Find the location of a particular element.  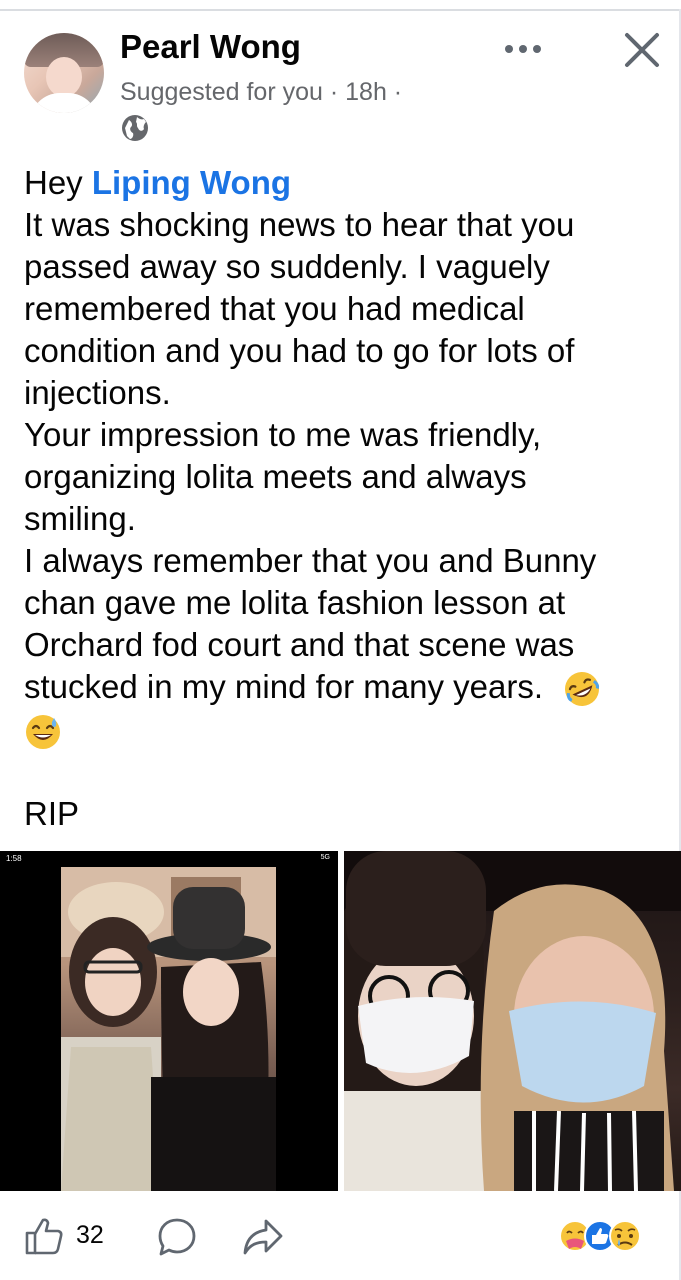

sweat-smile-emoji-icon is located at coordinates (43, 731).